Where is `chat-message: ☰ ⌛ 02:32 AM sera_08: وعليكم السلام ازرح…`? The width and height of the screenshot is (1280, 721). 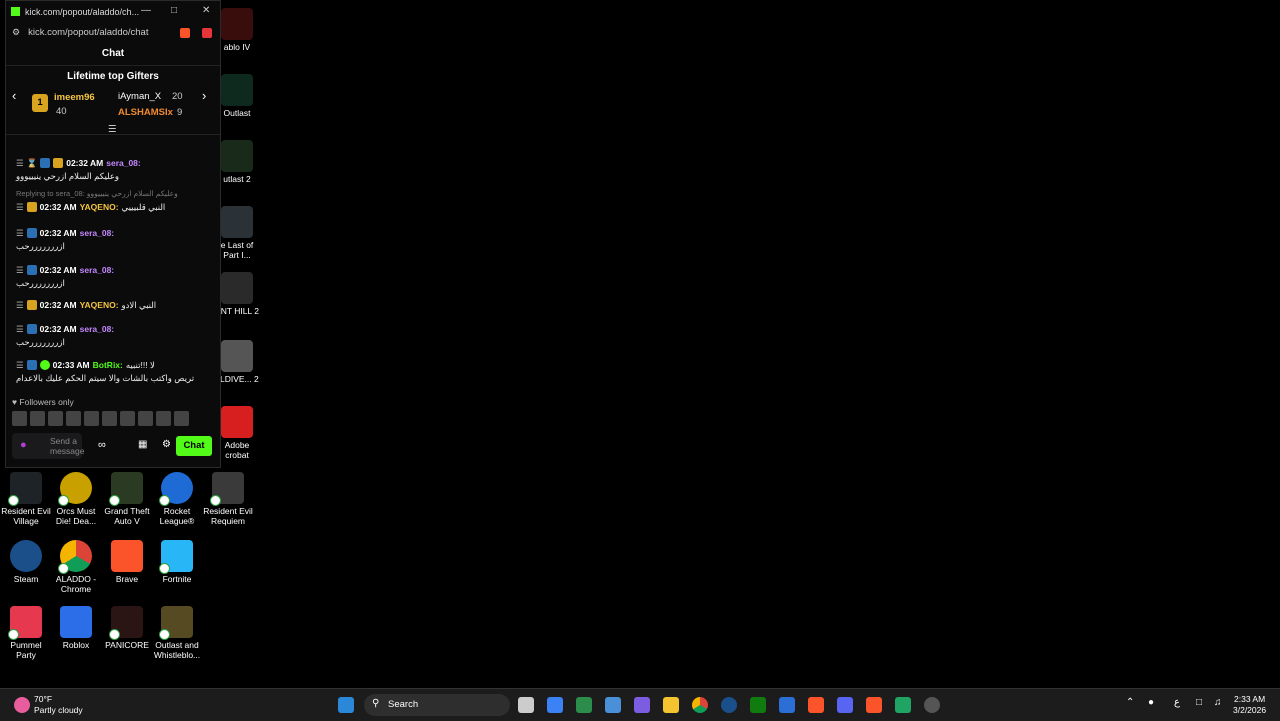 chat-message: ☰ ⌛ 02:32 AM sera_08: وعليكم السلام ازرح… is located at coordinates (114, 169).